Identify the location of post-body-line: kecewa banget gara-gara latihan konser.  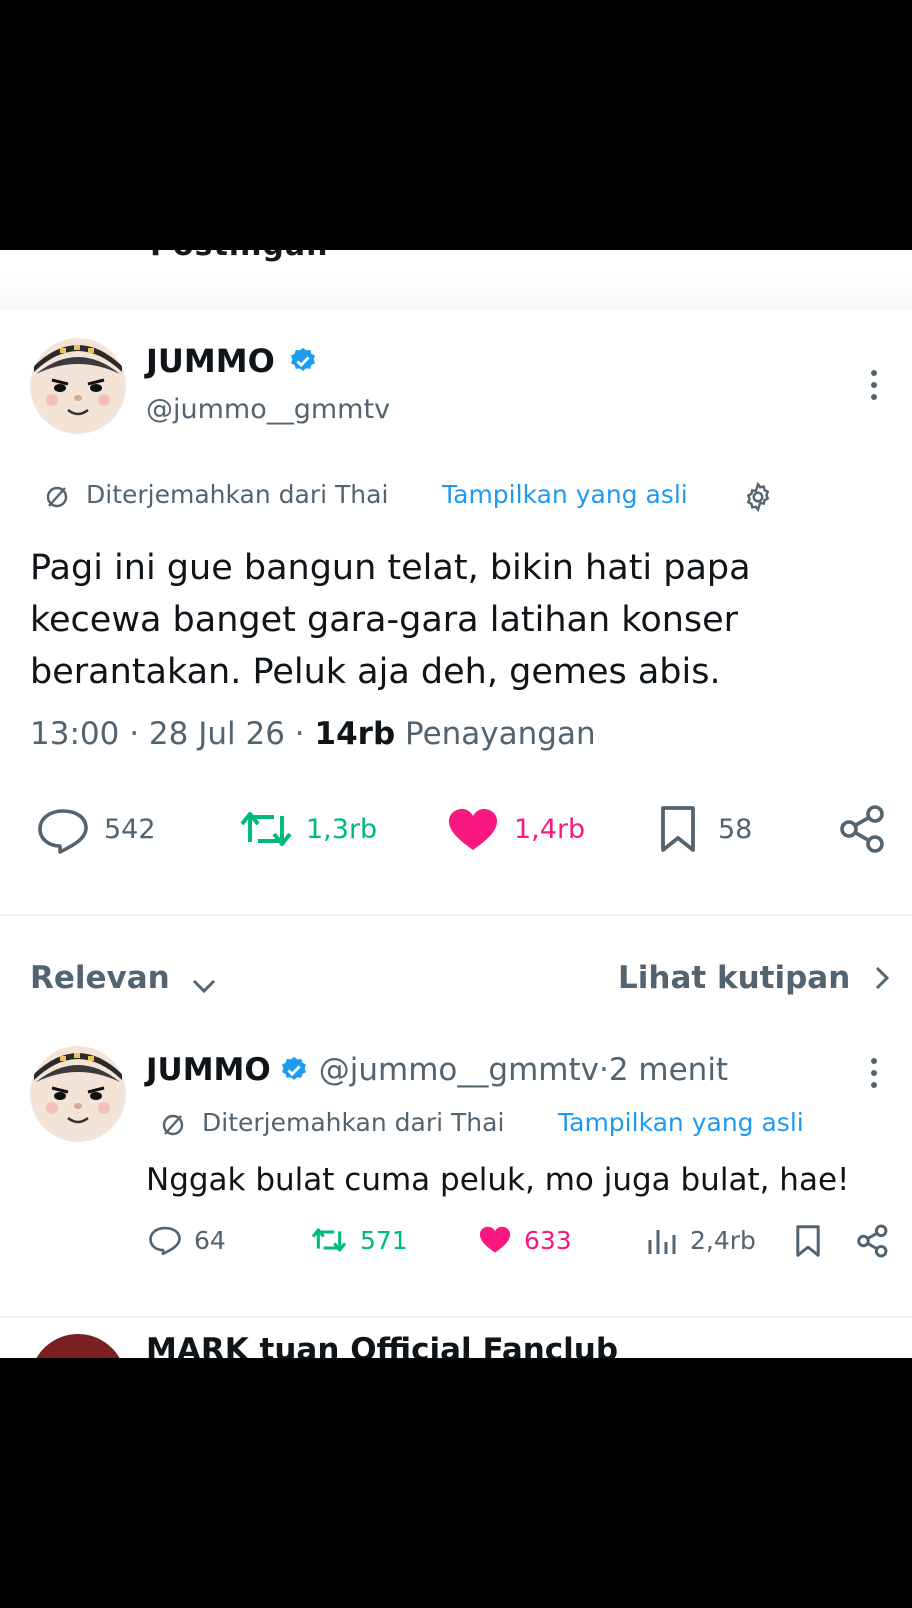
(384, 620).